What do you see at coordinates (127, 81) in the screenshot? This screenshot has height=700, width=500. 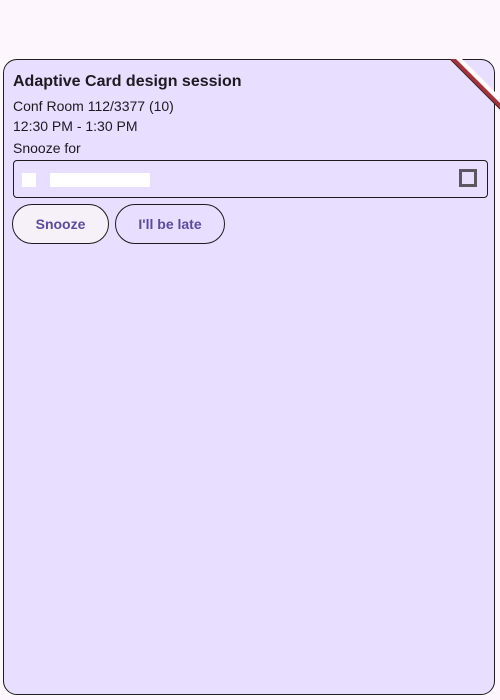 I see `card-title: Adaptive Card design session` at bounding box center [127, 81].